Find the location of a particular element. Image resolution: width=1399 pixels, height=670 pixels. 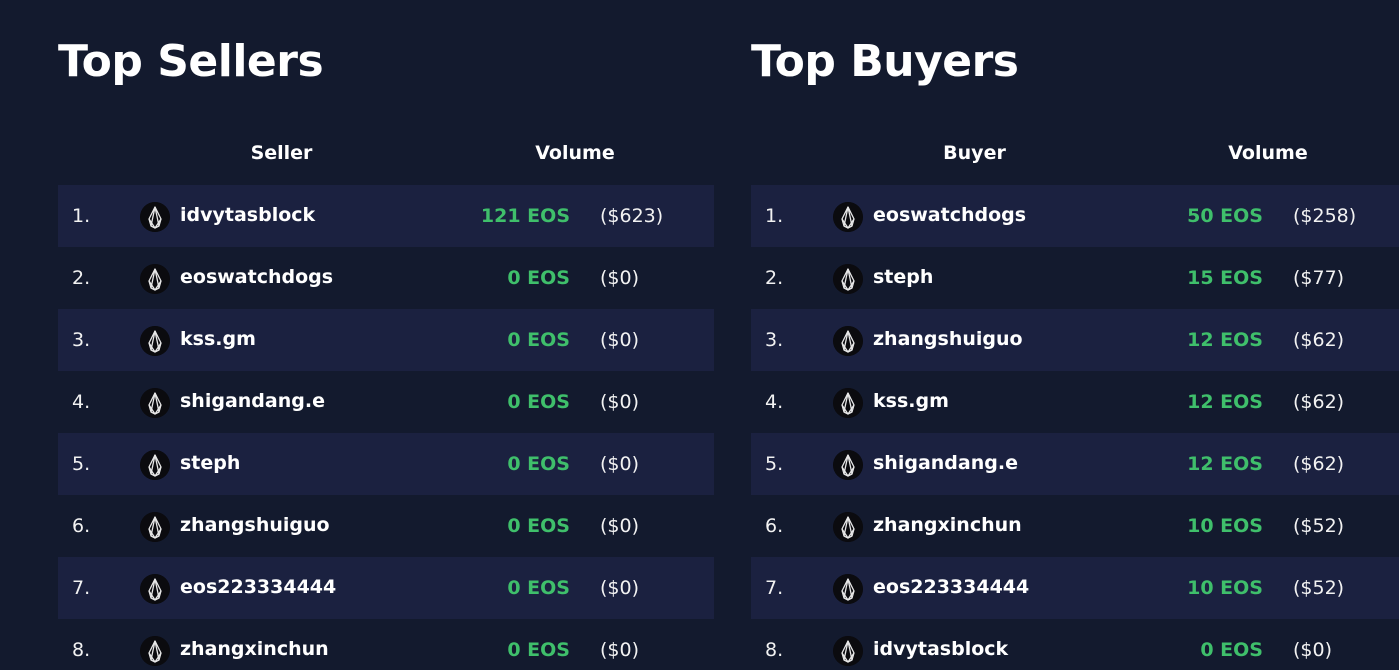

sellers-row-2: 2. eoswatchdogs 0 EOS ($0) is located at coordinates (386, 278).